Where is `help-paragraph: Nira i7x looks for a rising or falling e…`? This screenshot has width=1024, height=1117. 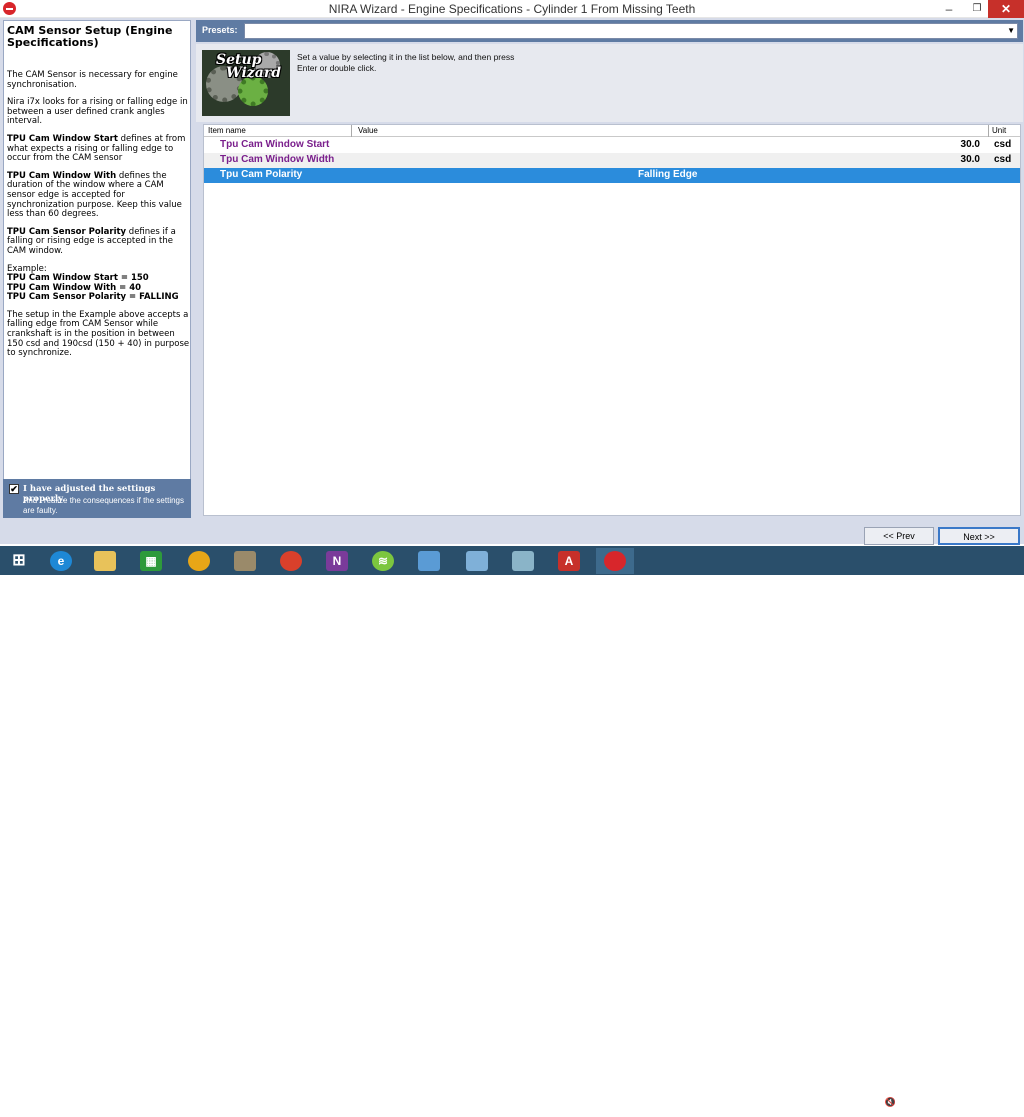
help-paragraph: Nira i7x looks for a rising or falling e… is located at coordinates (97, 112).